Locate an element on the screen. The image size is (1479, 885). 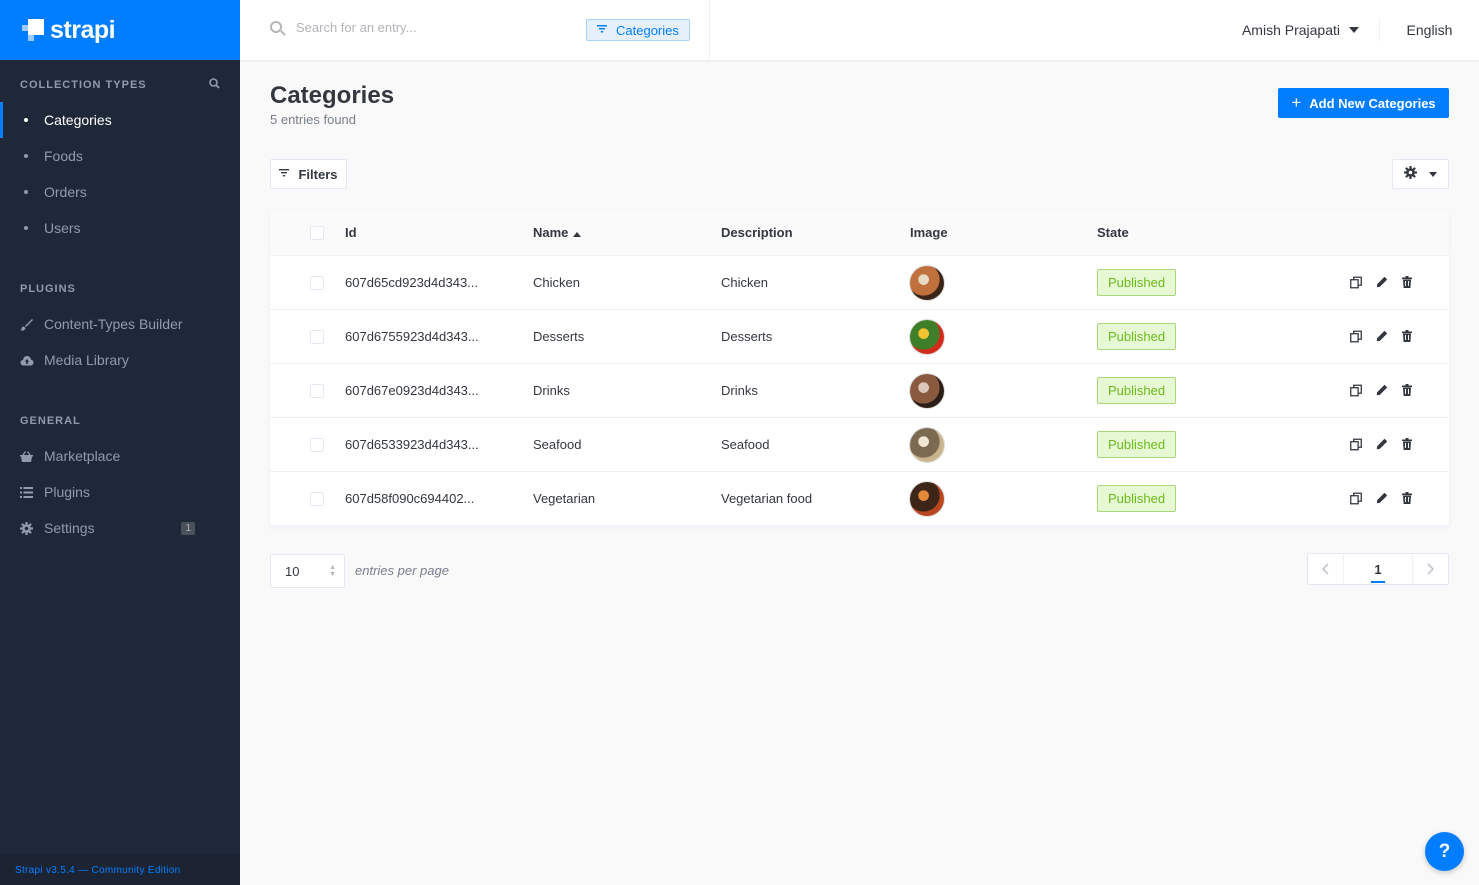
column-state: State is located at coordinates (1113, 232).